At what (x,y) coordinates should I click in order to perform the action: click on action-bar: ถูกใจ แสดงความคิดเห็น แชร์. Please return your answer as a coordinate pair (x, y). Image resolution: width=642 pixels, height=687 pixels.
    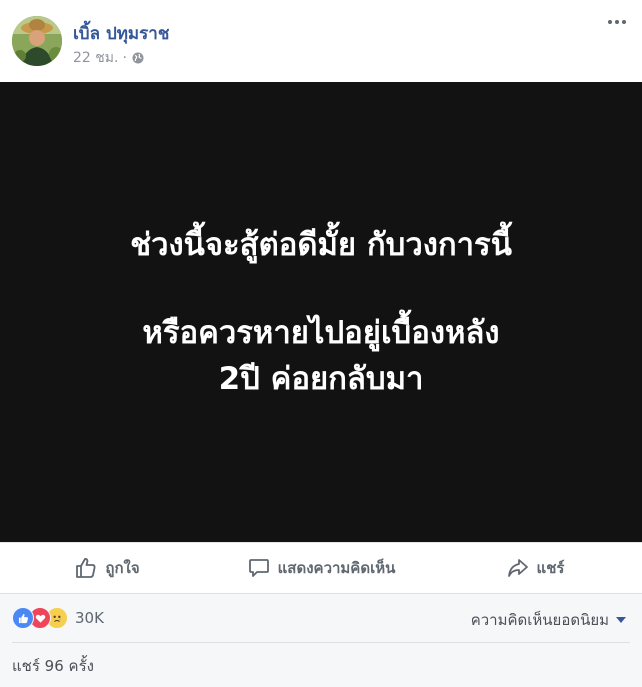
    Looking at the image, I should click on (321, 567).